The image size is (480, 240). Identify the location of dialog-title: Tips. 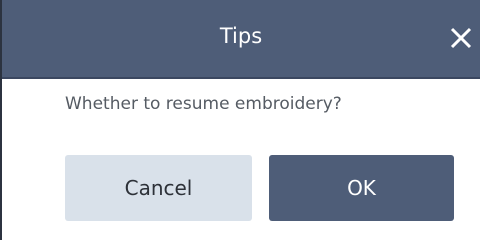
(241, 36).